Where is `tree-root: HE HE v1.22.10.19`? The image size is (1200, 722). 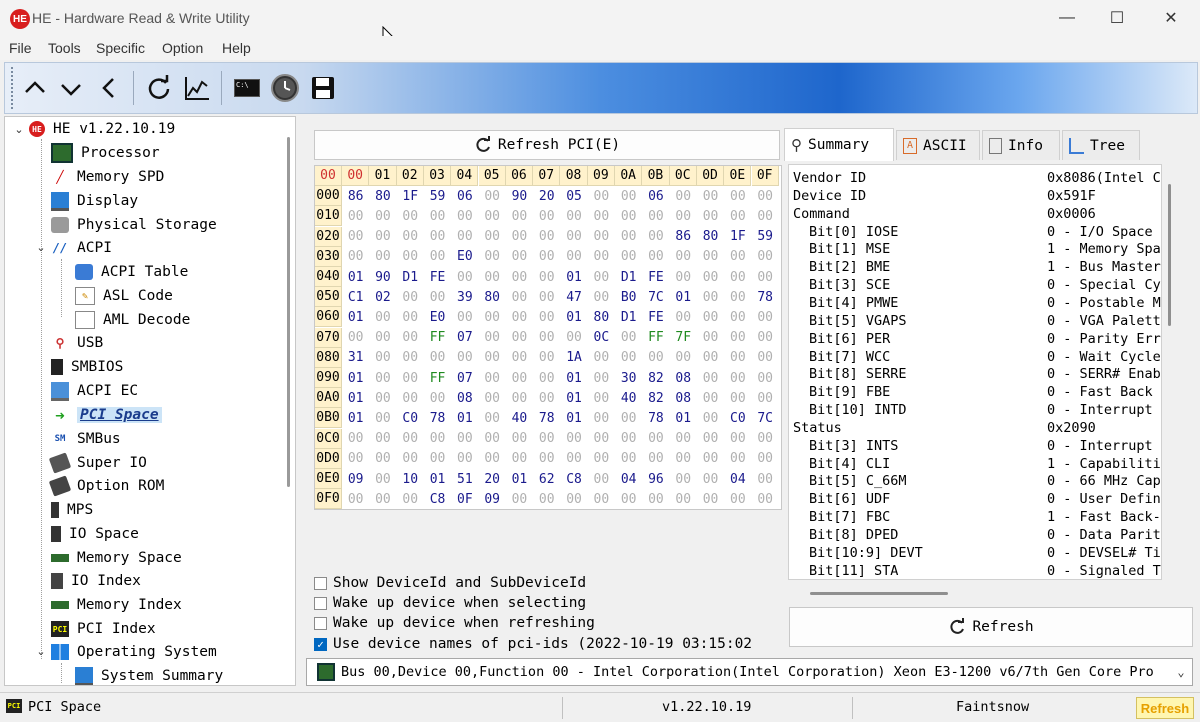
tree-root: HE HE v1.22.10.19 is located at coordinates (102, 129).